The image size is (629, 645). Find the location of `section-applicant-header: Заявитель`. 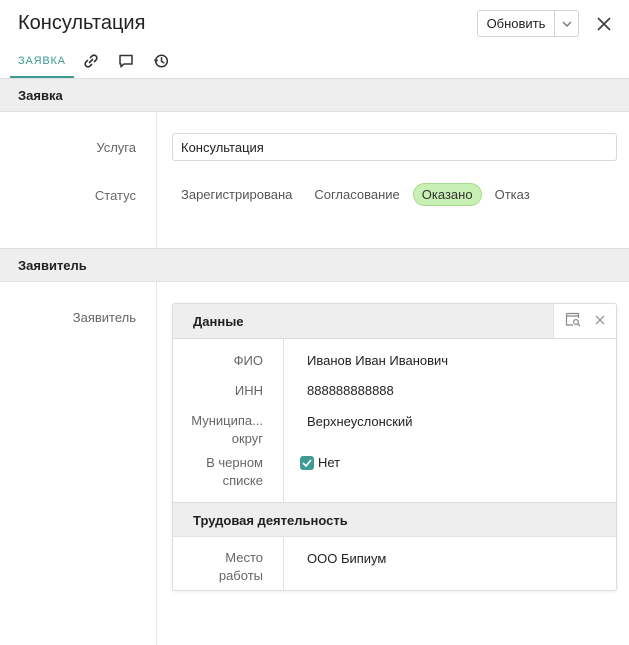

section-applicant-header: Заявитель is located at coordinates (314, 265).